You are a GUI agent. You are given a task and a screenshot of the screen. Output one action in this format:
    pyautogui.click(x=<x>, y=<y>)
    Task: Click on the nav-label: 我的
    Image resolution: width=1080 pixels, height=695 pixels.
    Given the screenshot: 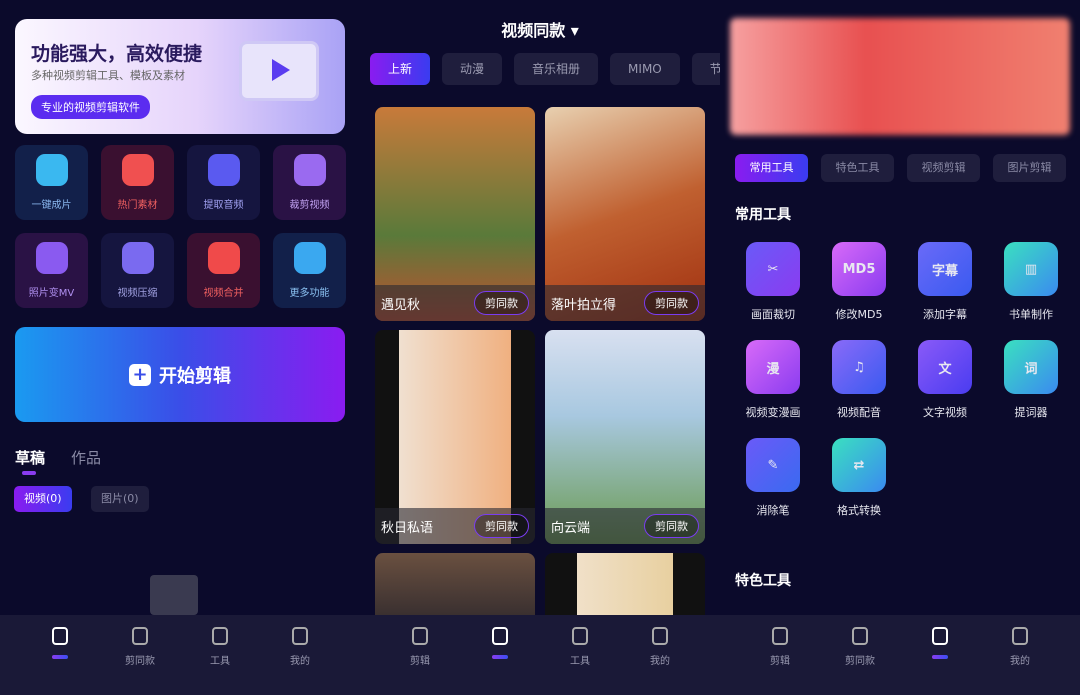 What is the action you would take?
    pyautogui.click(x=300, y=661)
    